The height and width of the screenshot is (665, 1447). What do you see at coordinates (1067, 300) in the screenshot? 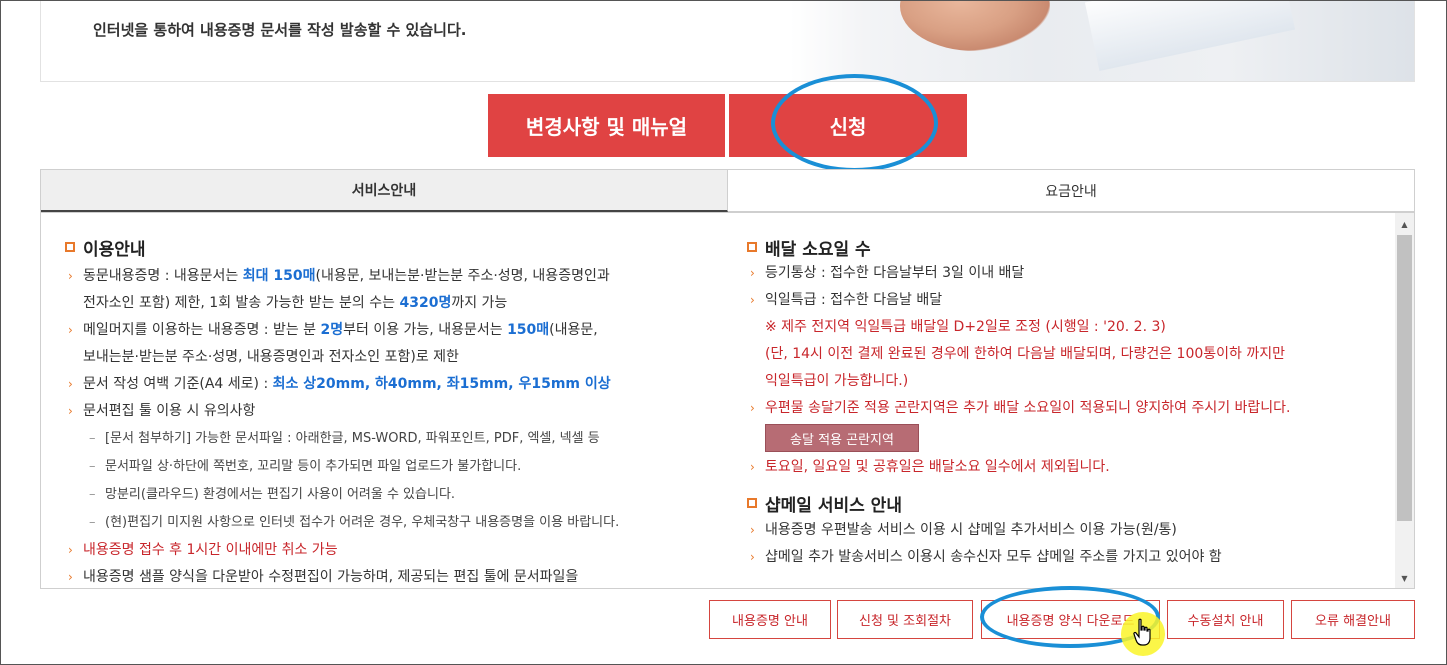
I see `delivery-item: › 익일특급 : 접수한 다음날 배달` at bounding box center [1067, 300].